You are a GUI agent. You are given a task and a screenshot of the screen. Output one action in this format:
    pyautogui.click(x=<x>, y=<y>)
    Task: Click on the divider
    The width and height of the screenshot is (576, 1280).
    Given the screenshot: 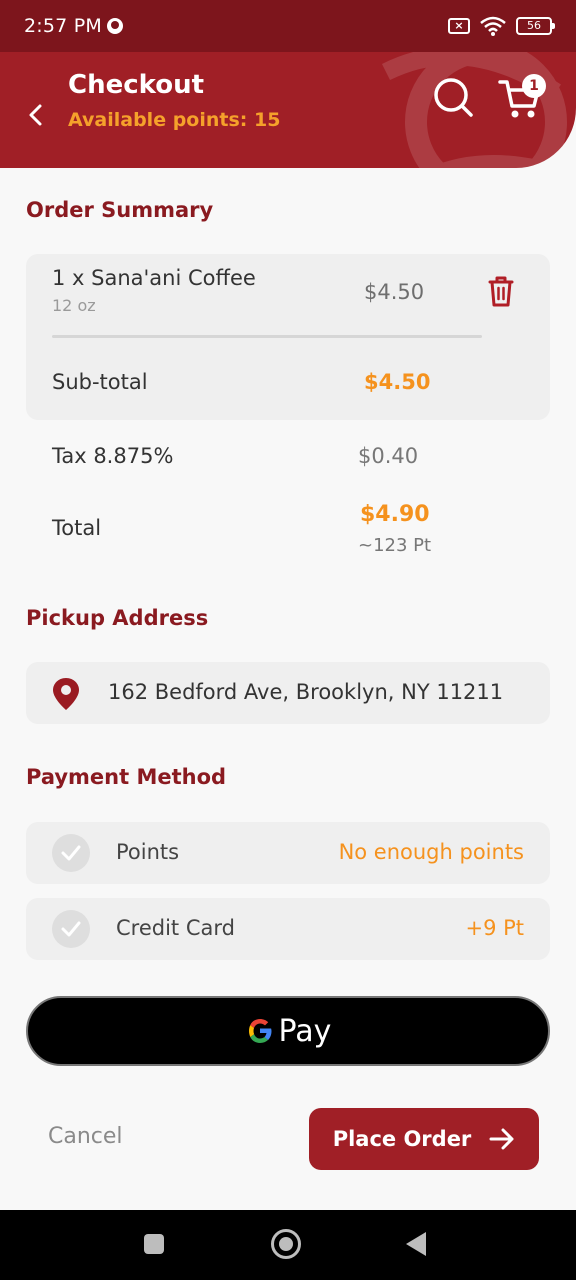 What is the action you would take?
    pyautogui.click(x=267, y=336)
    